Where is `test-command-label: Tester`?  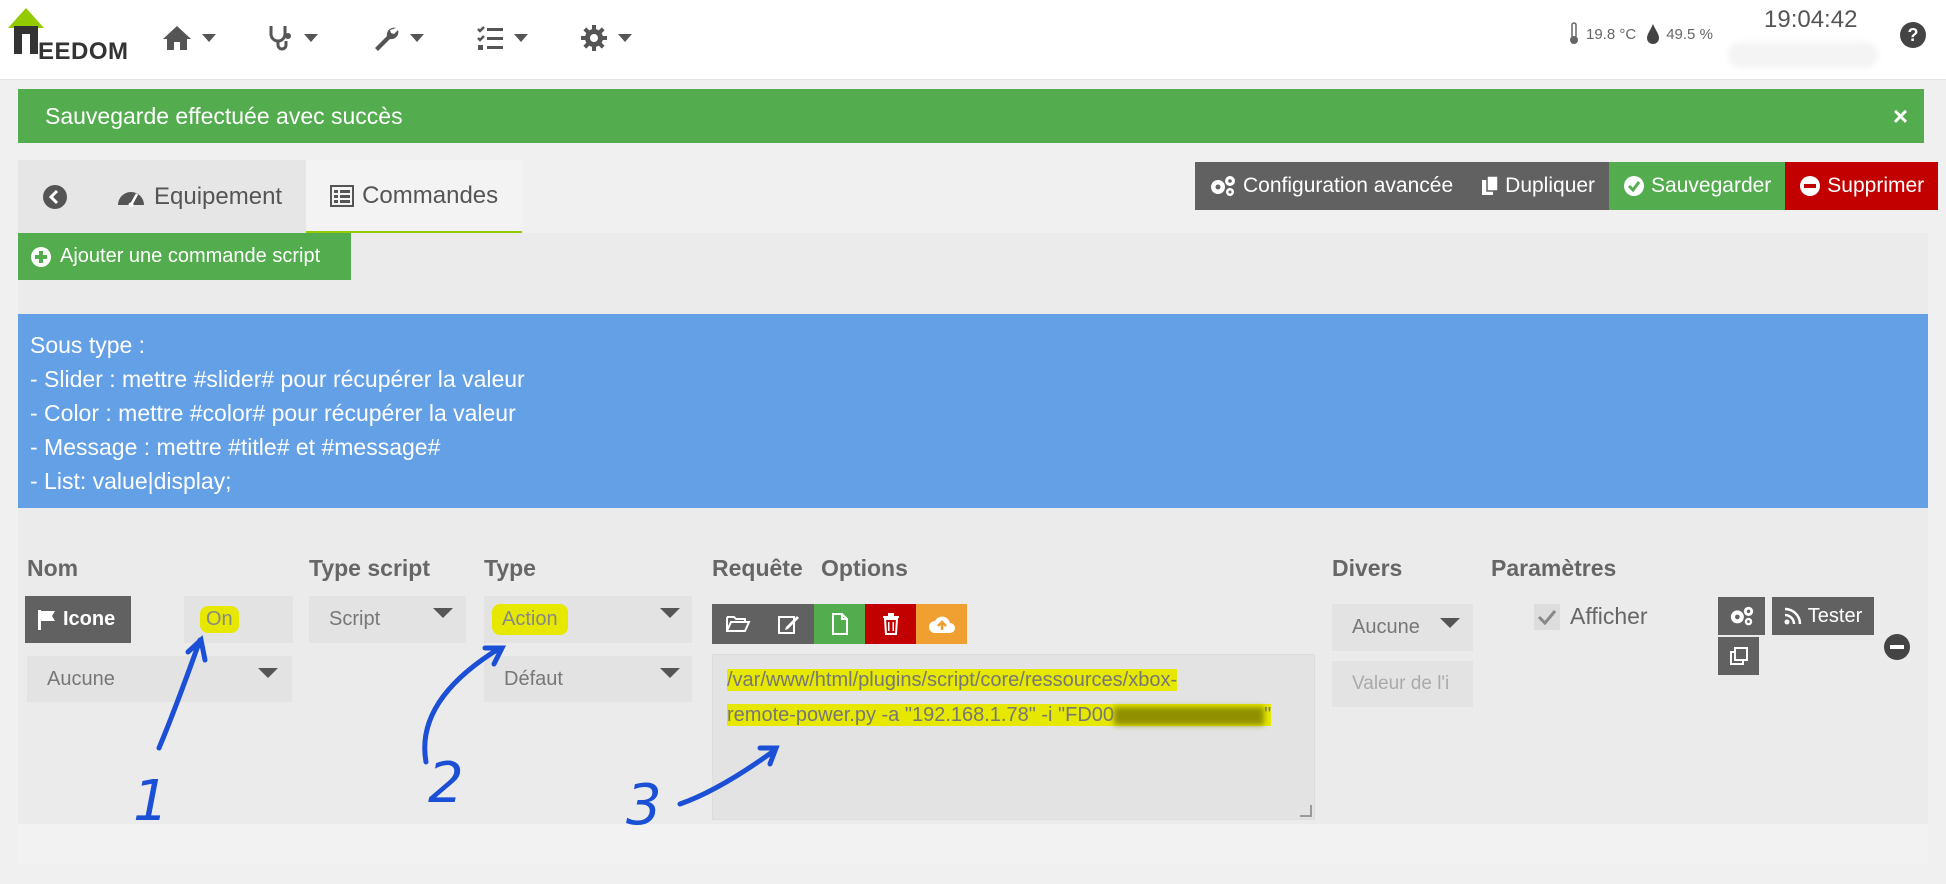 test-command-label: Tester is located at coordinates (1835, 615).